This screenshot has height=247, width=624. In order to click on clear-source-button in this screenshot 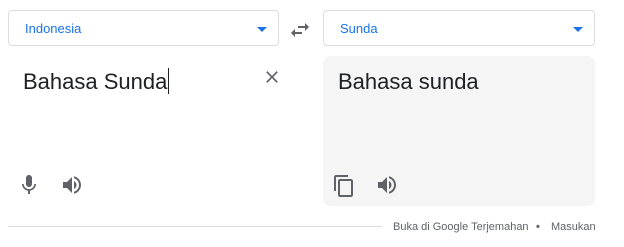, I will do `click(272, 77)`.